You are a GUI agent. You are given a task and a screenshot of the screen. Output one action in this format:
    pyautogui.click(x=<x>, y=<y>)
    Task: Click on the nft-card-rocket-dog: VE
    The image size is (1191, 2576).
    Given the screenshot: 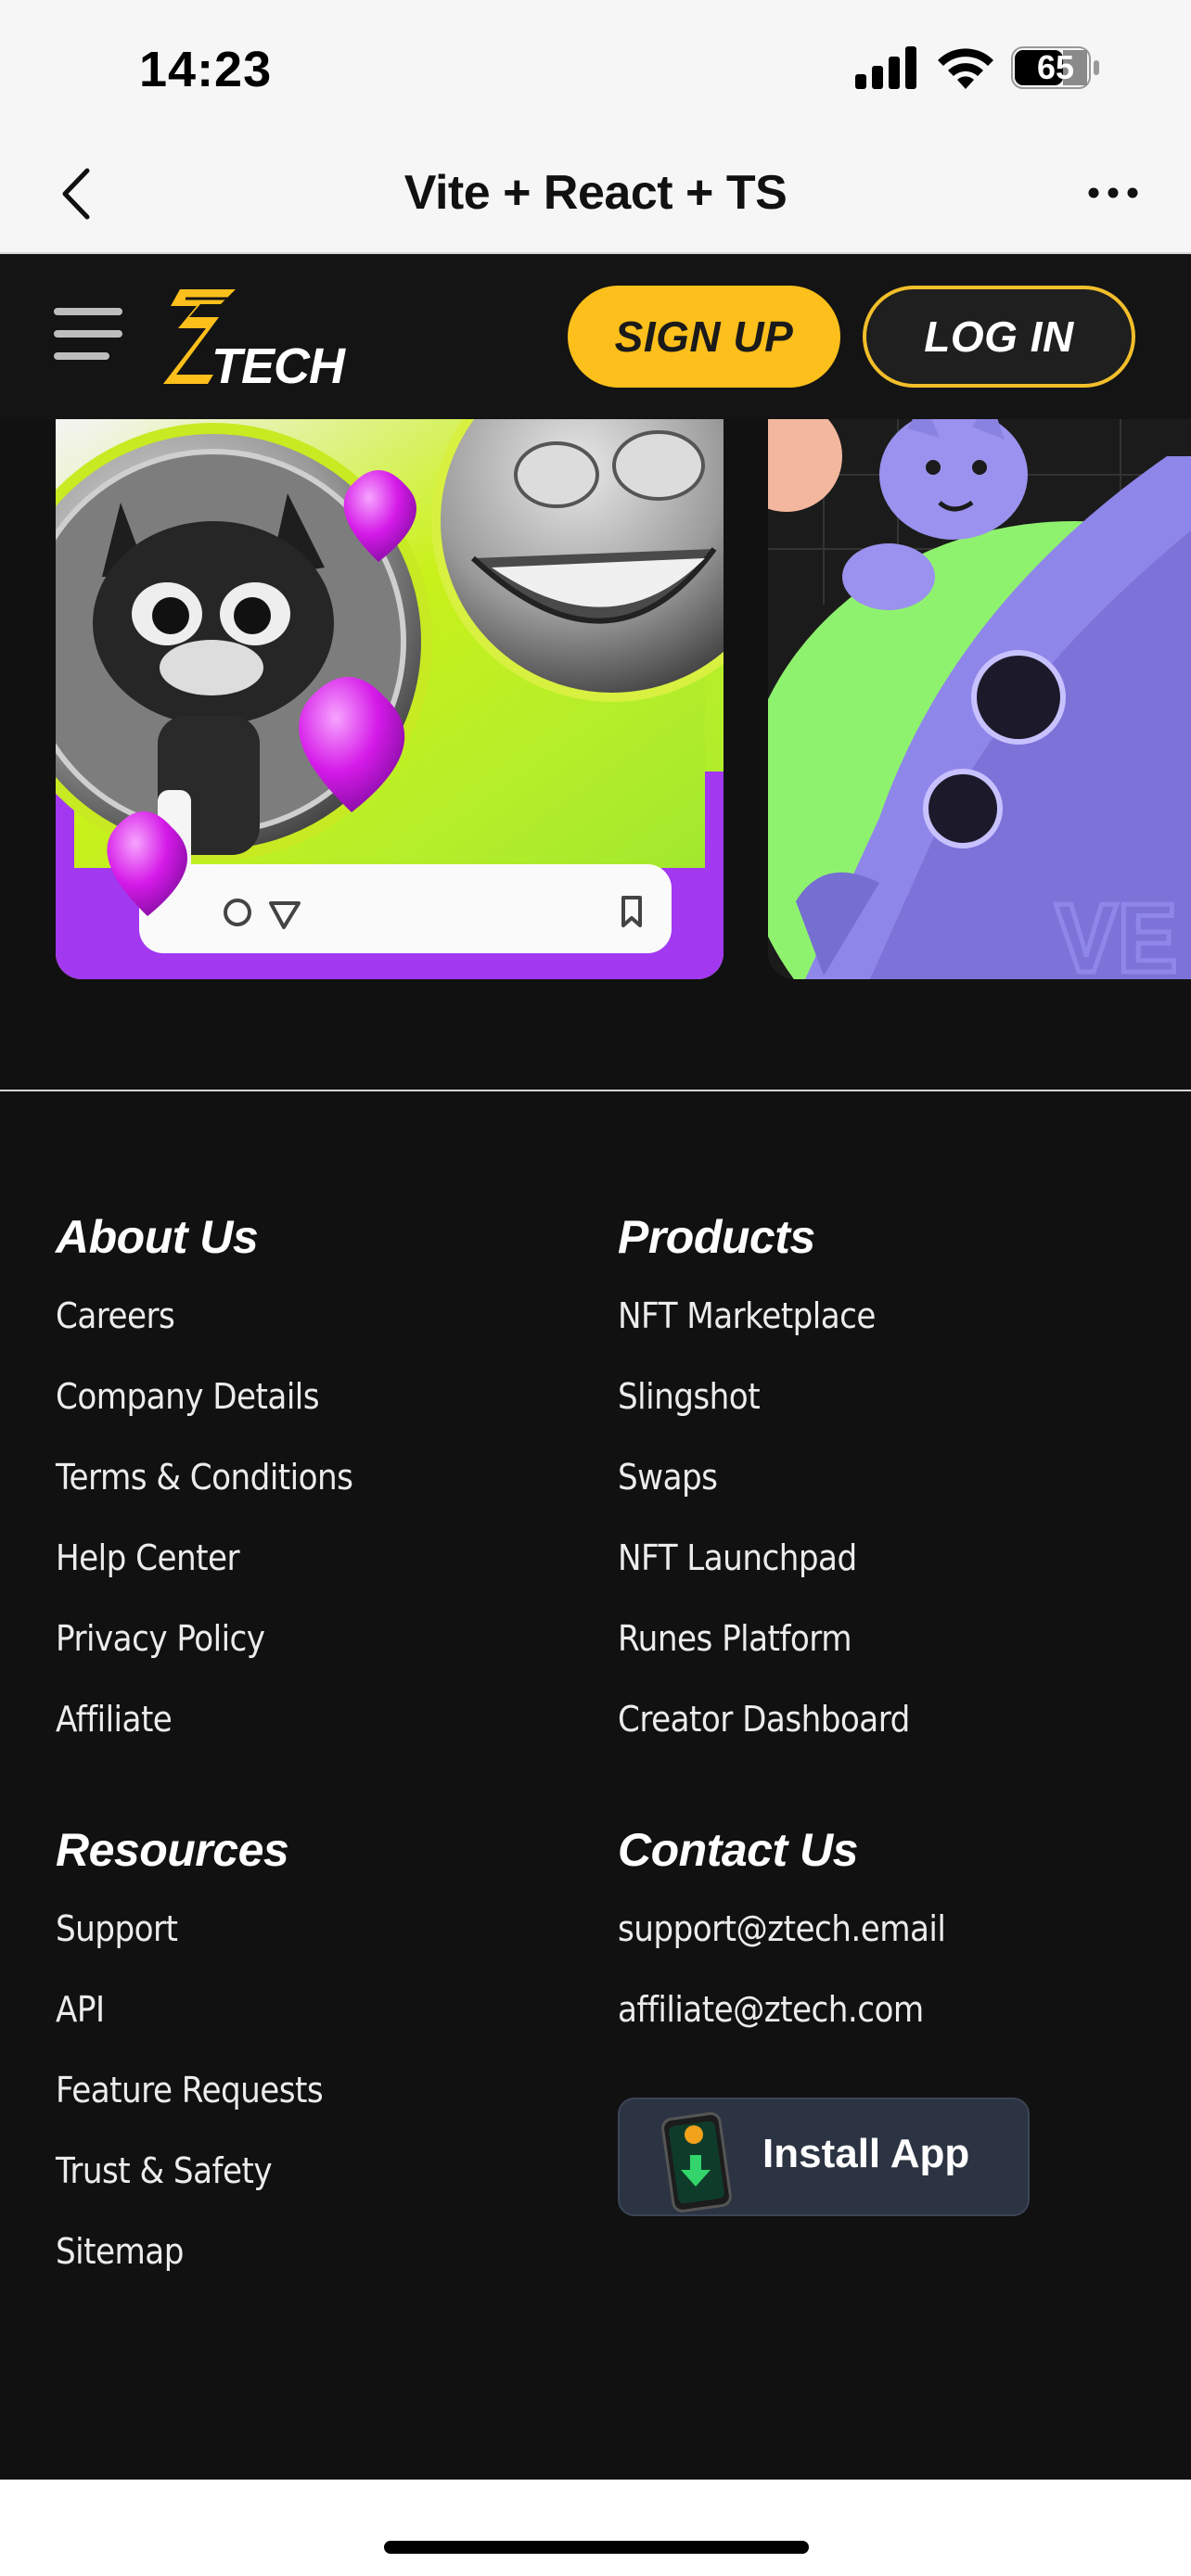 What is the action you would take?
    pyautogui.click(x=980, y=699)
    